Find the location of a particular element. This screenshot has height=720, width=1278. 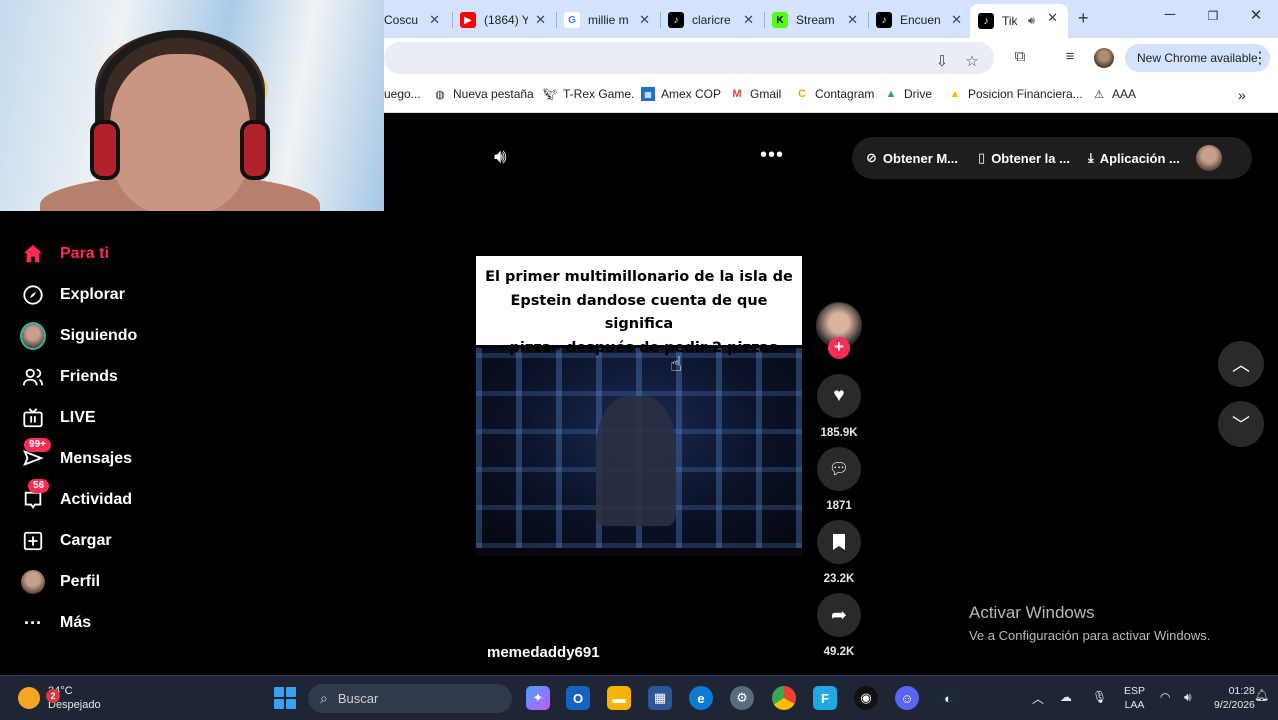

tab-4: ♪ claricre ✕ is located at coordinates (712, 20).